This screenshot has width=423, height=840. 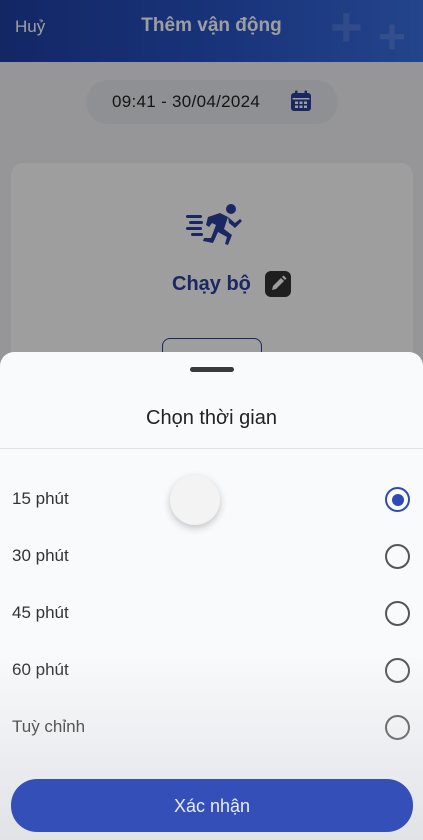 I want to click on option-label: 15 phút, so click(x=40, y=498).